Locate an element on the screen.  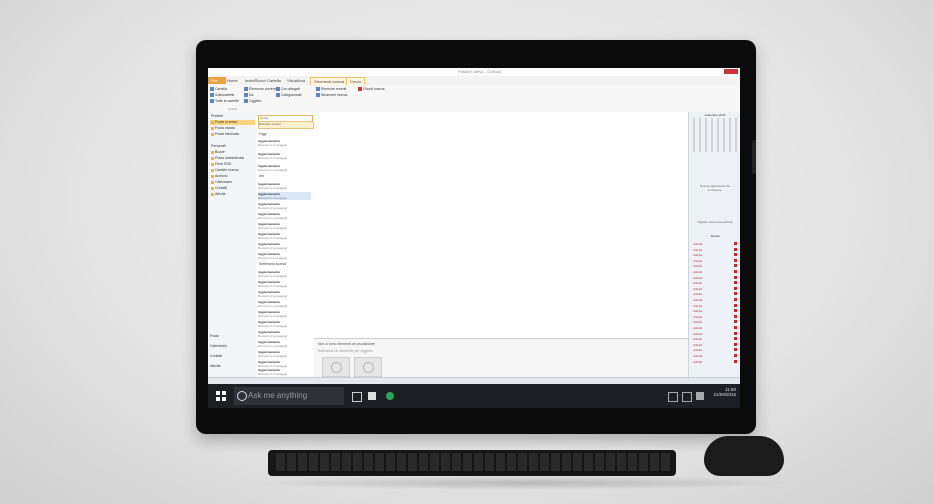
nav-contacts-button: Contatti is located at coordinates (216, 356).